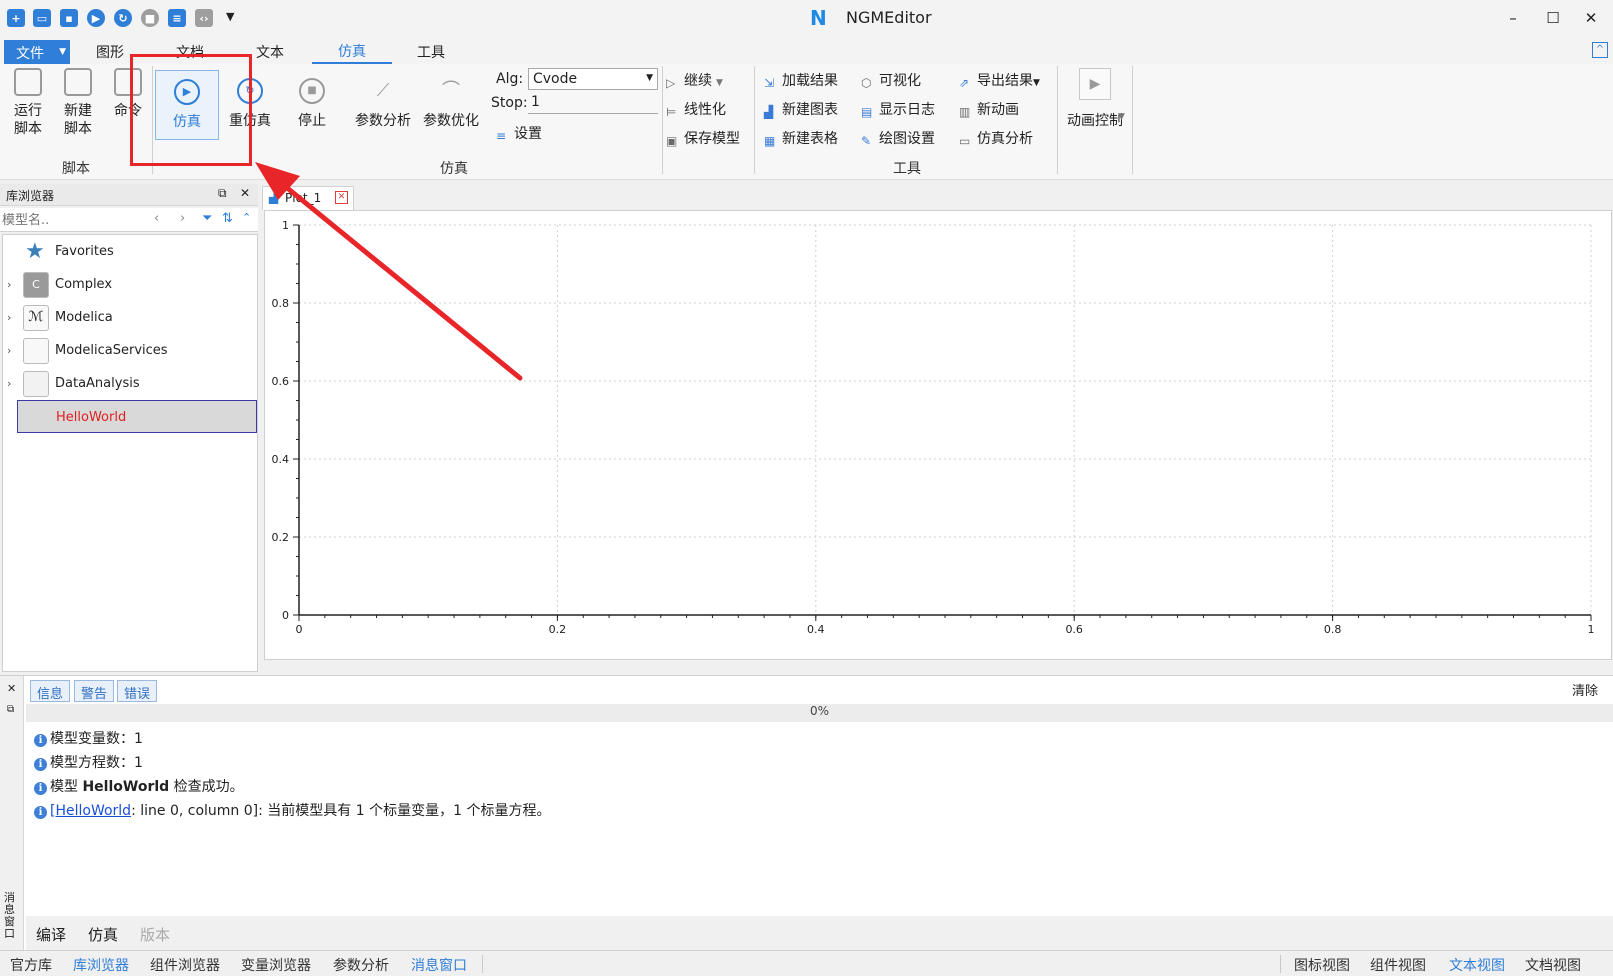 The width and height of the screenshot is (1613, 976). What do you see at coordinates (177, 18) in the screenshot?
I see `settings-sliders-icon: ≡` at bounding box center [177, 18].